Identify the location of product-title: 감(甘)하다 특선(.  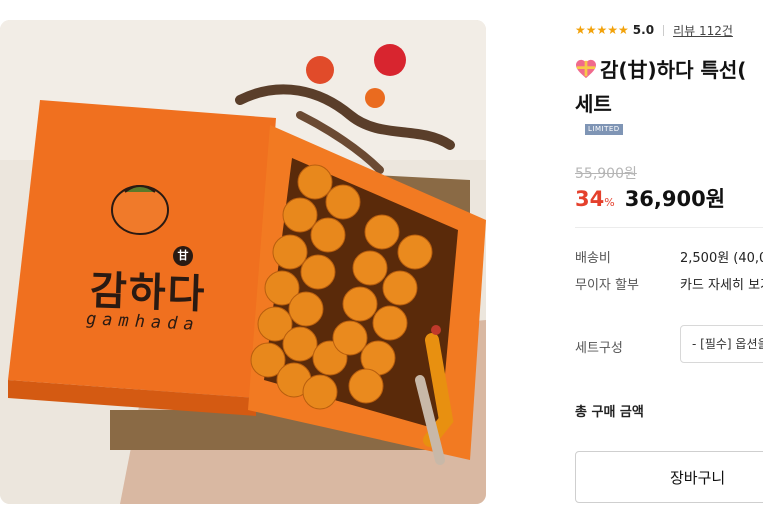
(660, 68).